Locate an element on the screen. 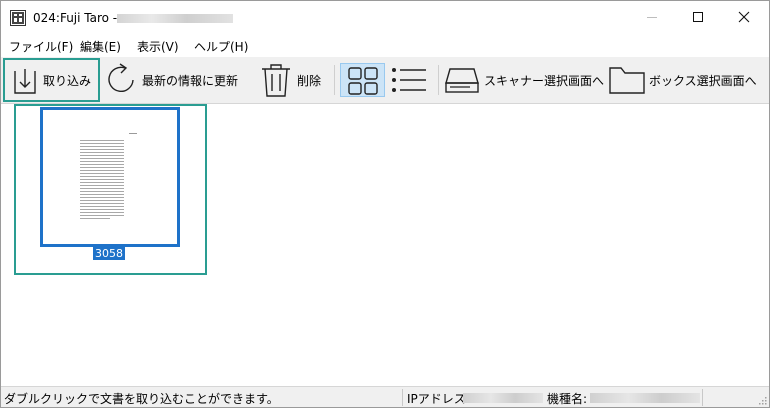 This screenshot has height=408, width=770. document-page-icon is located at coordinates (108, 176).